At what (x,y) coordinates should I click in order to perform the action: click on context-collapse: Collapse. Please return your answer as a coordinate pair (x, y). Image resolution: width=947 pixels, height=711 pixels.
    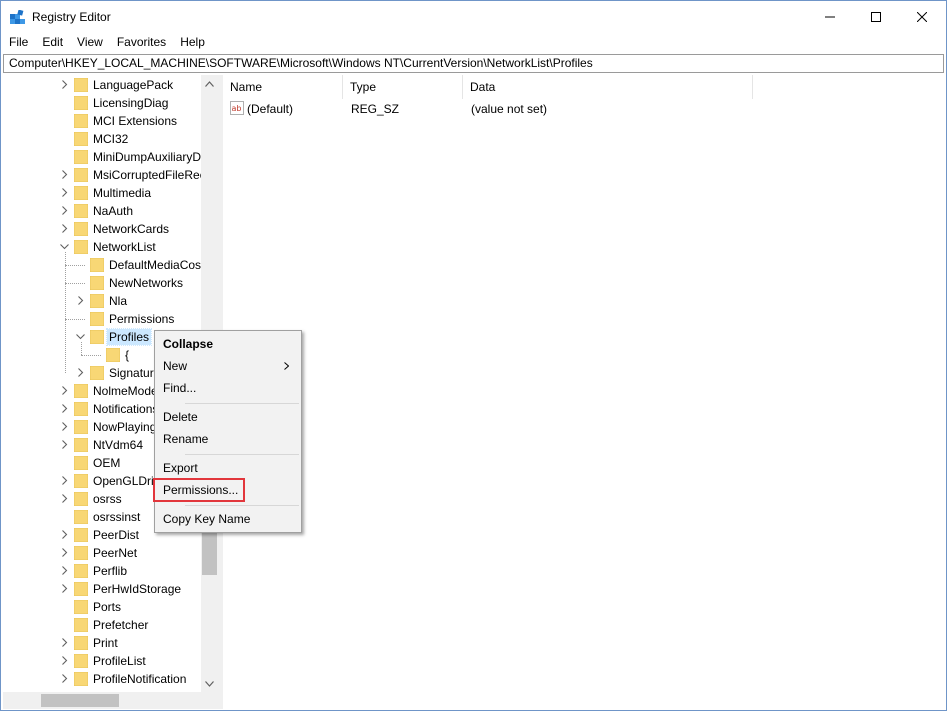
    Looking at the image, I should click on (228, 344).